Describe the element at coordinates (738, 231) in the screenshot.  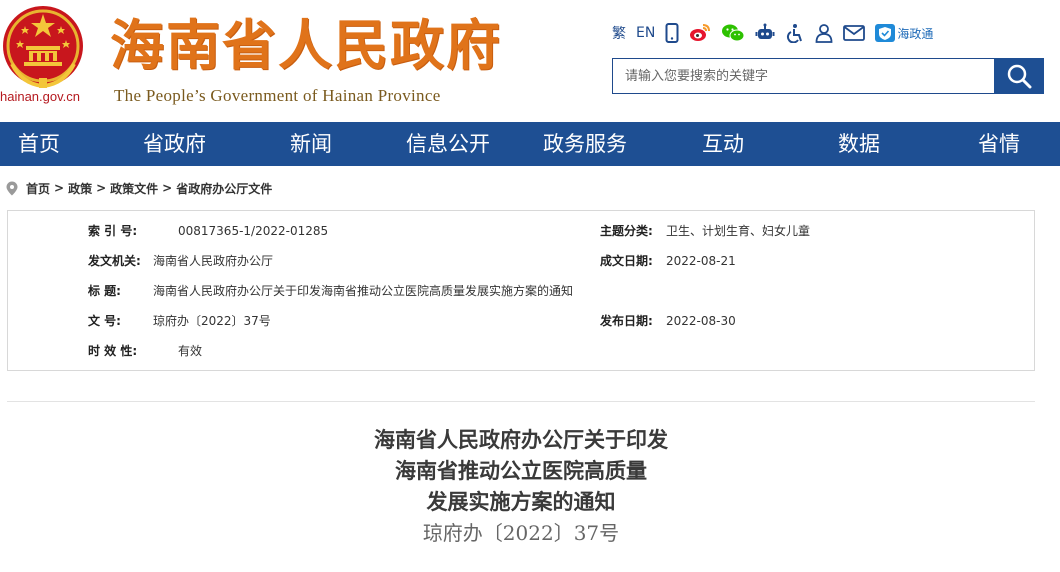
I see `topic-value: 卫生、计划生育、妇女儿童` at that location.